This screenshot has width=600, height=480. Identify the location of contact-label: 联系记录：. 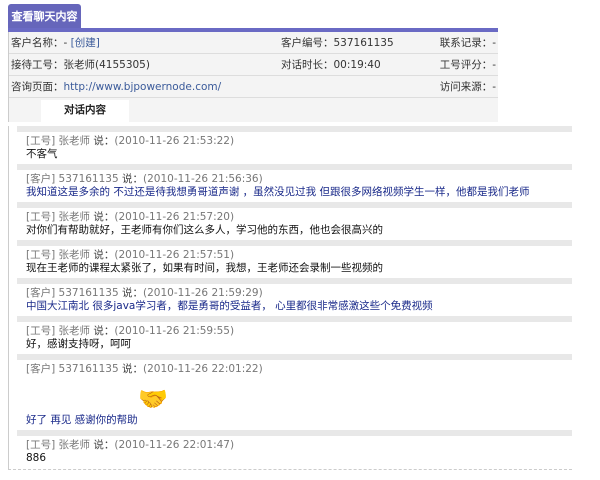
(466, 43).